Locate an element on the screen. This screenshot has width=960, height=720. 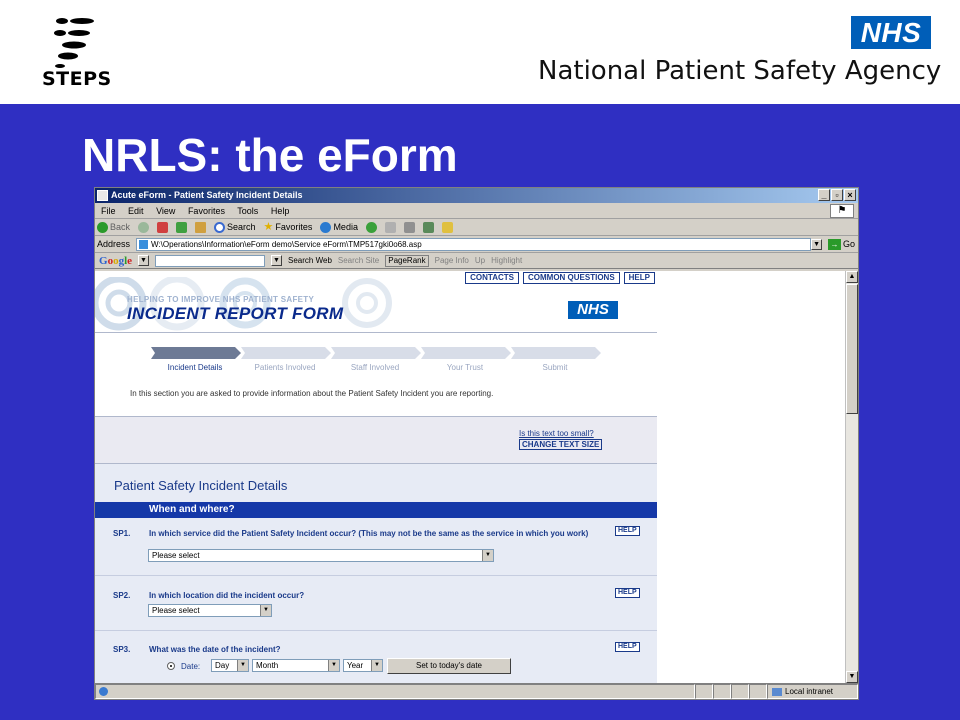
year-select: Year ▼ is located at coordinates (363, 665).